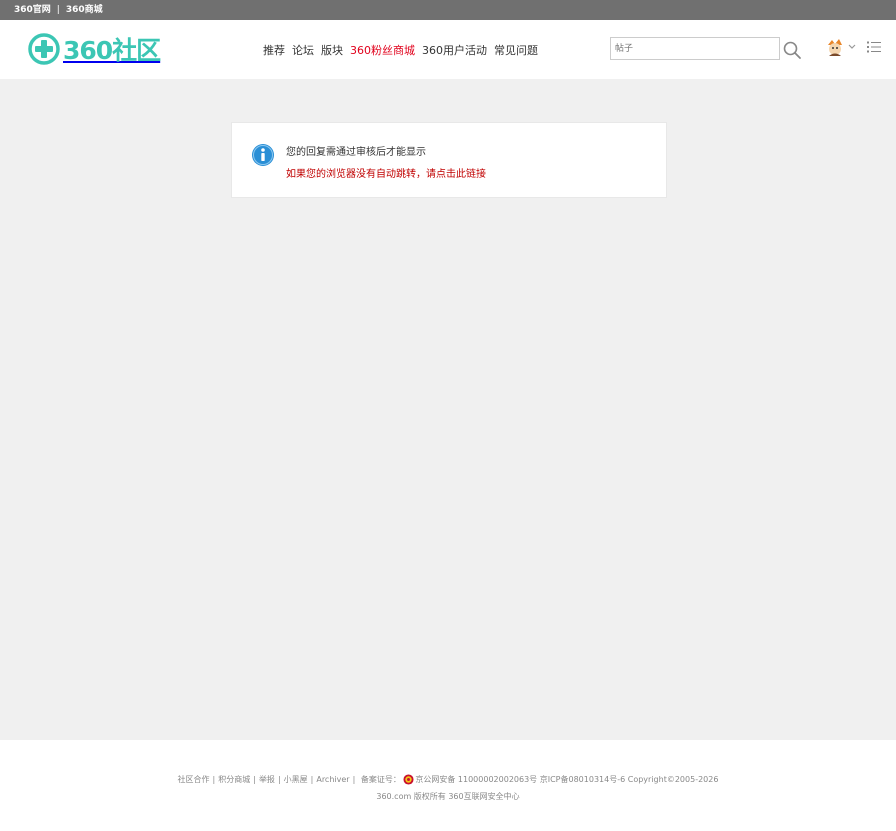 This screenshot has height=831, width=896. What do you see at coordinates (449, 160) in the screenshot?
I see `notice-box: 您的回复需通过审核后才能显示 如果您的浏览器没有自动跳转，请点击此链接` at bounding box center [449, 160].